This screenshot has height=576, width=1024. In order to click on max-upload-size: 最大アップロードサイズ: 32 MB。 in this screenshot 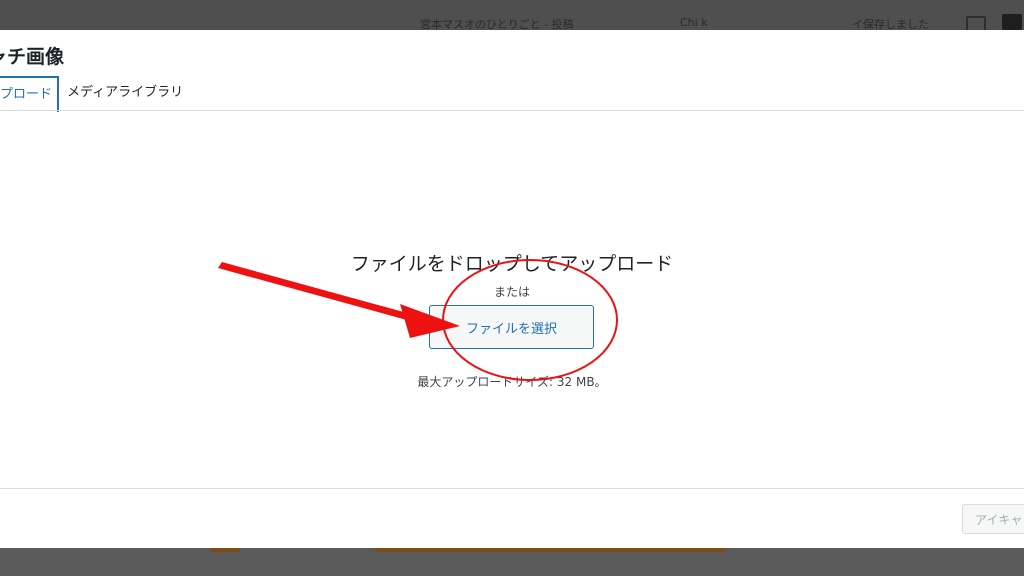, I will do `click(512, 382)`.